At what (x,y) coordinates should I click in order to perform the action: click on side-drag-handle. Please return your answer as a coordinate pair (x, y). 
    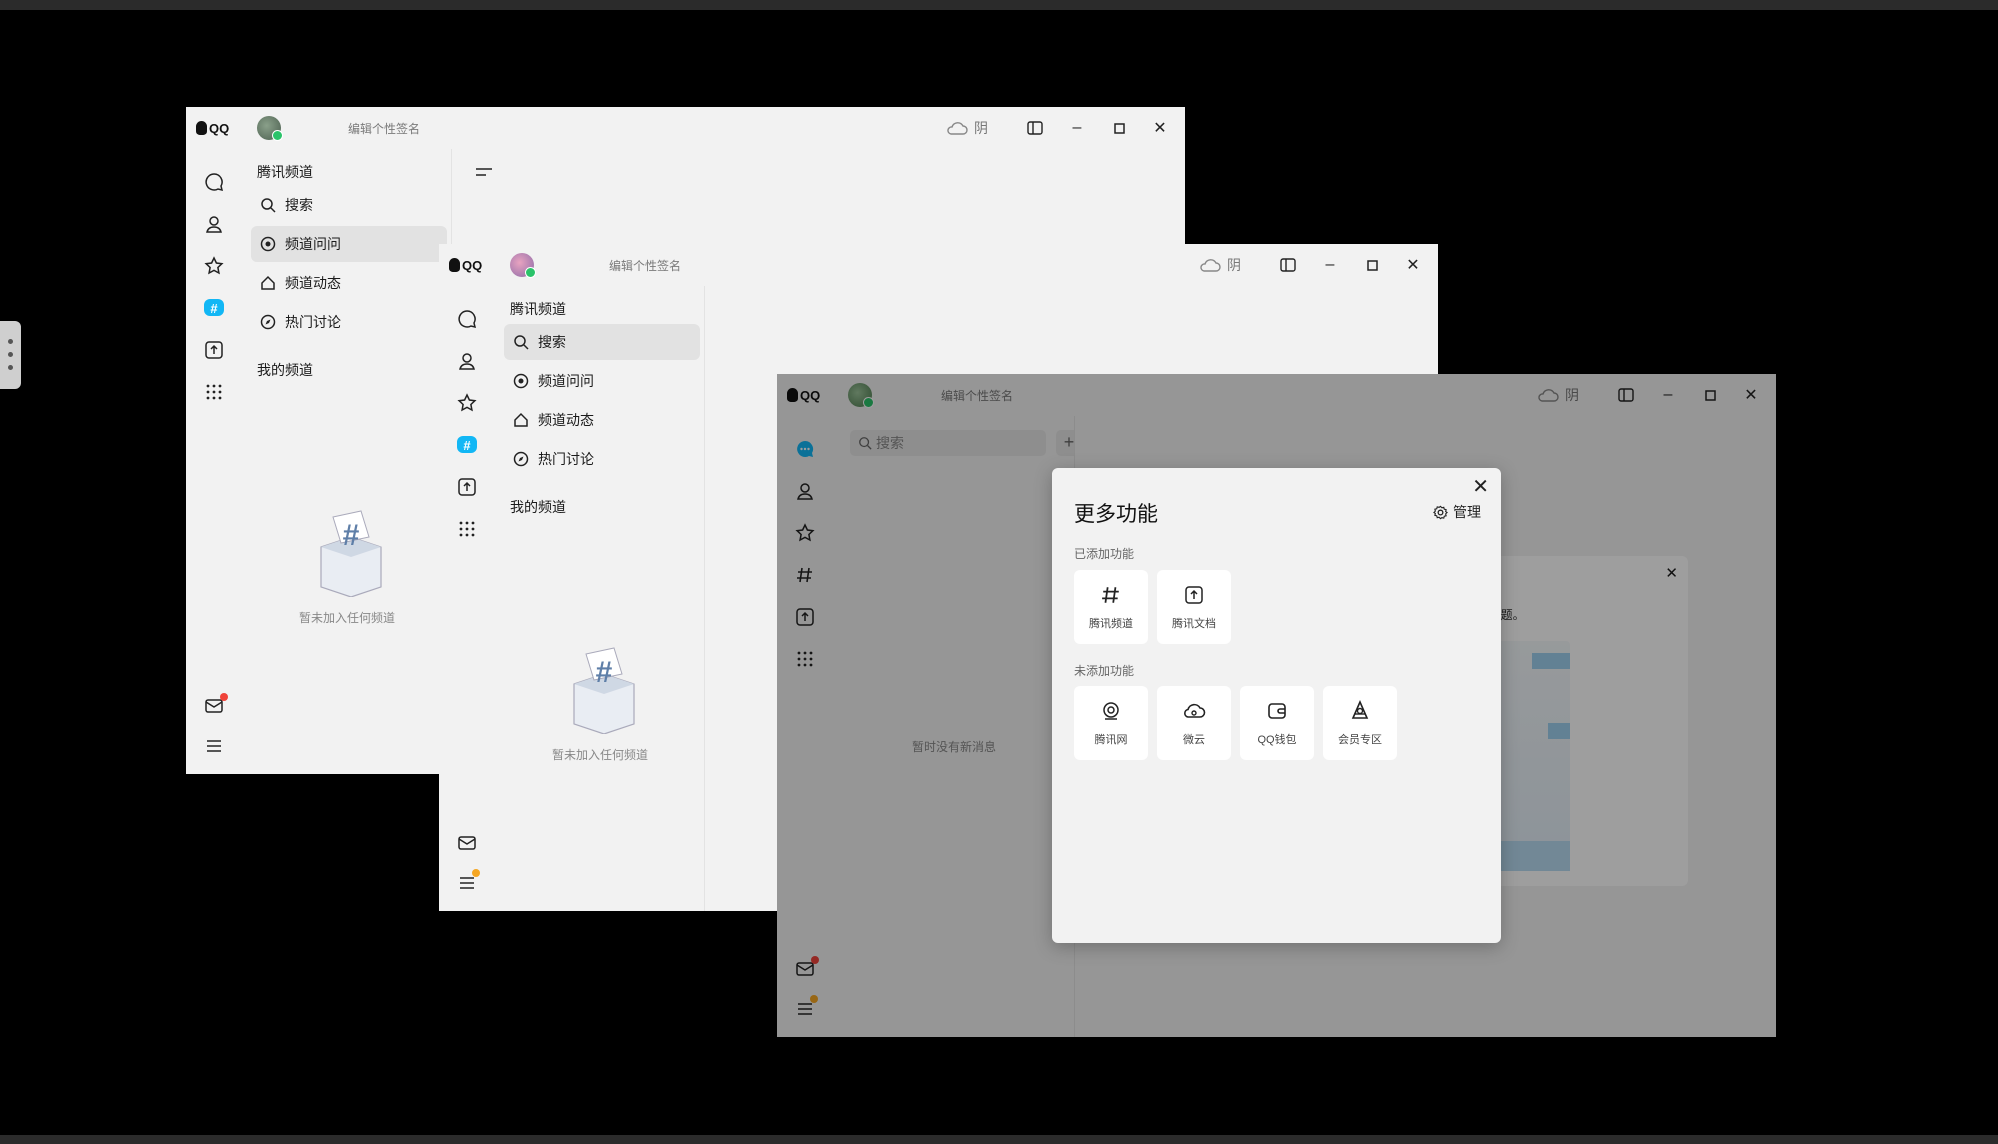
    Looking at the image, I should click on (10, 355).